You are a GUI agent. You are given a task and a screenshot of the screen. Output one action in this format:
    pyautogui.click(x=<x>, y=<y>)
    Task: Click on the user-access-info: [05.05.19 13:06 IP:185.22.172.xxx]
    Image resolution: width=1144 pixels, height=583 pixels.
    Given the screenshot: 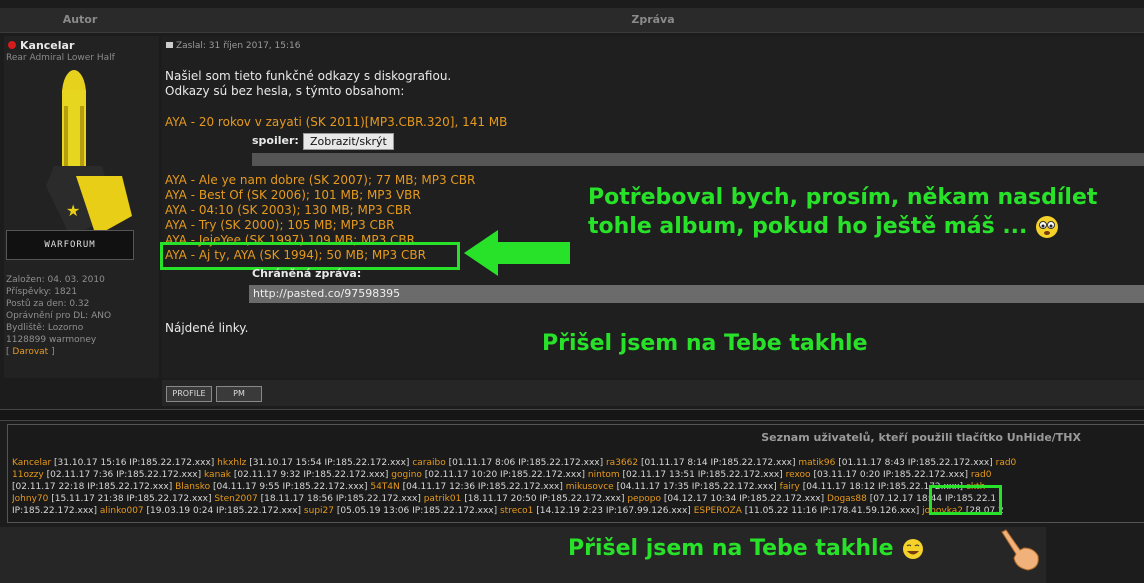 What is the action you would take?
    pyautogui.click(x=418, y=511)
    